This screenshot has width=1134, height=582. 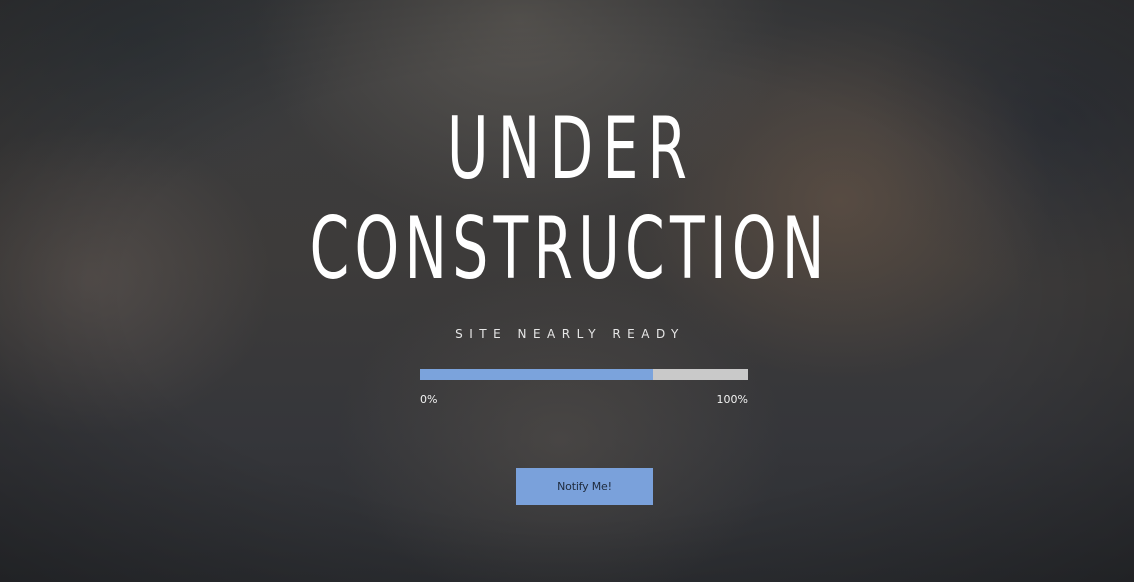 What do you see at coordinates (429, 399) in the screenshot?
I see `progress-min-label: 0%` at bounding box center [429, 399].